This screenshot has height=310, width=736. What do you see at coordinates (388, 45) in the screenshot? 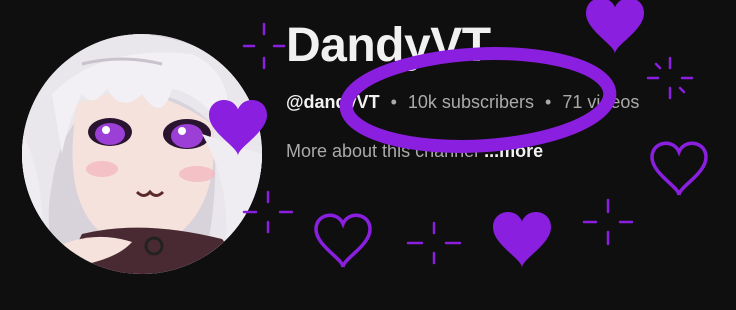
I see `channel-name: DandyVT` at bounding box center [388, 45].